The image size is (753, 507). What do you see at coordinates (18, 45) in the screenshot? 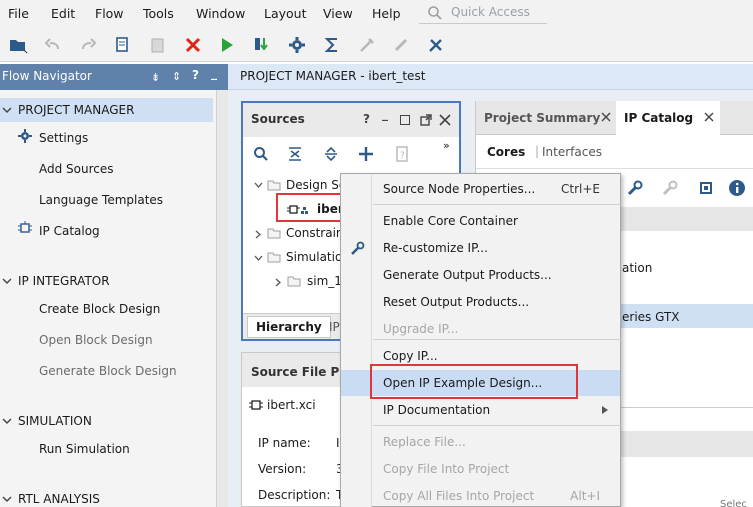
I see `open-project-icon` at bounding box center [18, 45].